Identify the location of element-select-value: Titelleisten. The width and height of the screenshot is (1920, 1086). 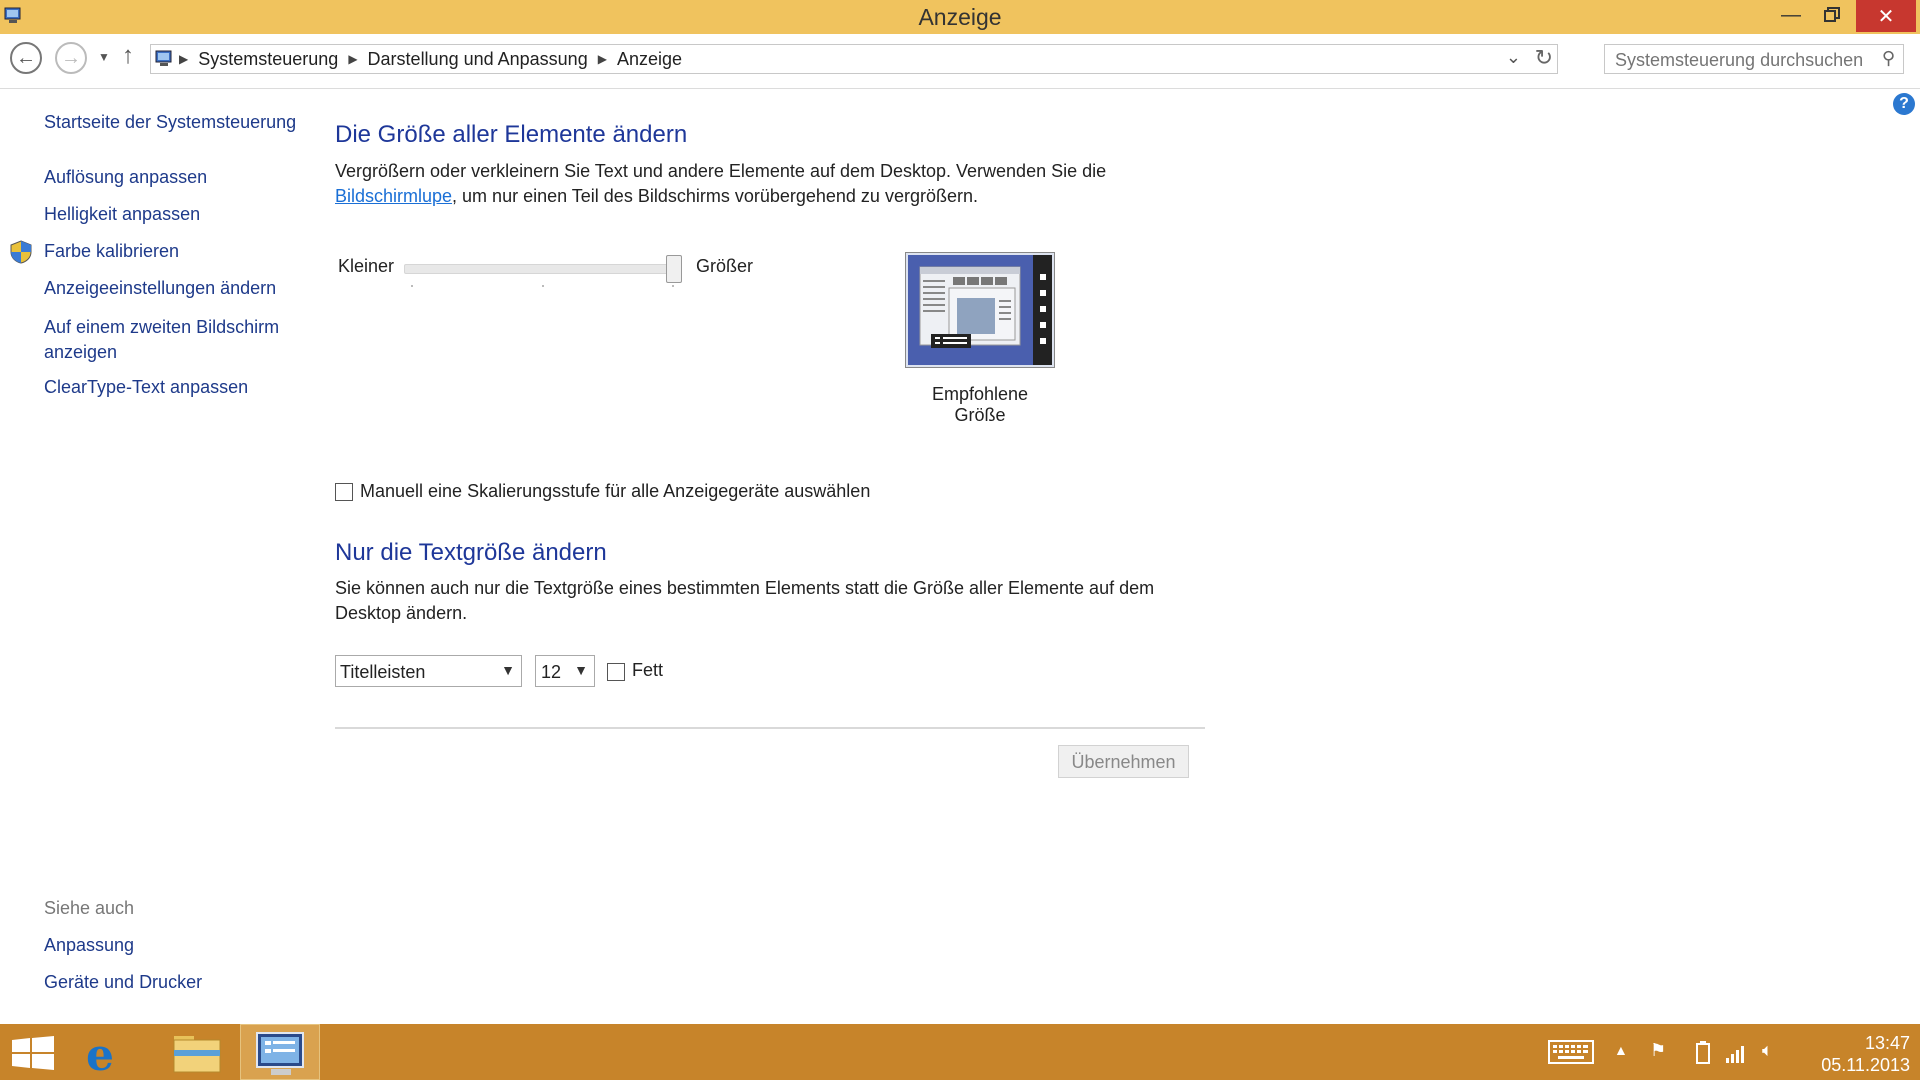
(383, 672).